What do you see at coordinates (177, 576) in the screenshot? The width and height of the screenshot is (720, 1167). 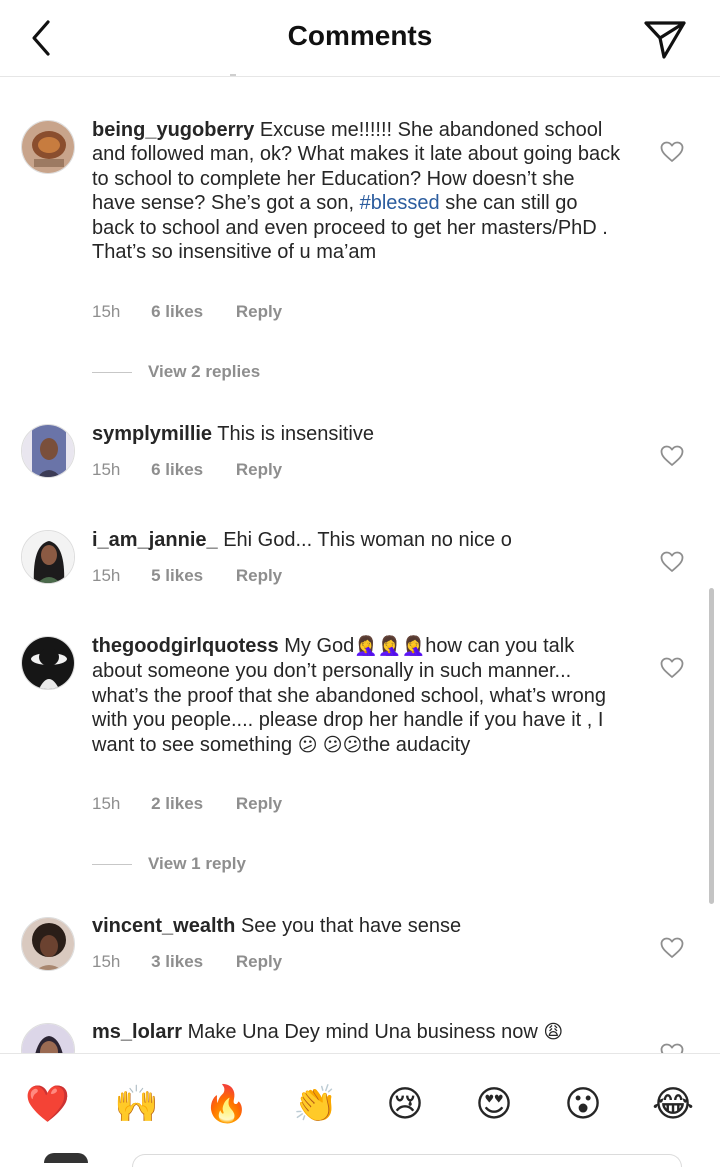 I see `comment-likes: 5 likes` at bounding box center [177, 576].